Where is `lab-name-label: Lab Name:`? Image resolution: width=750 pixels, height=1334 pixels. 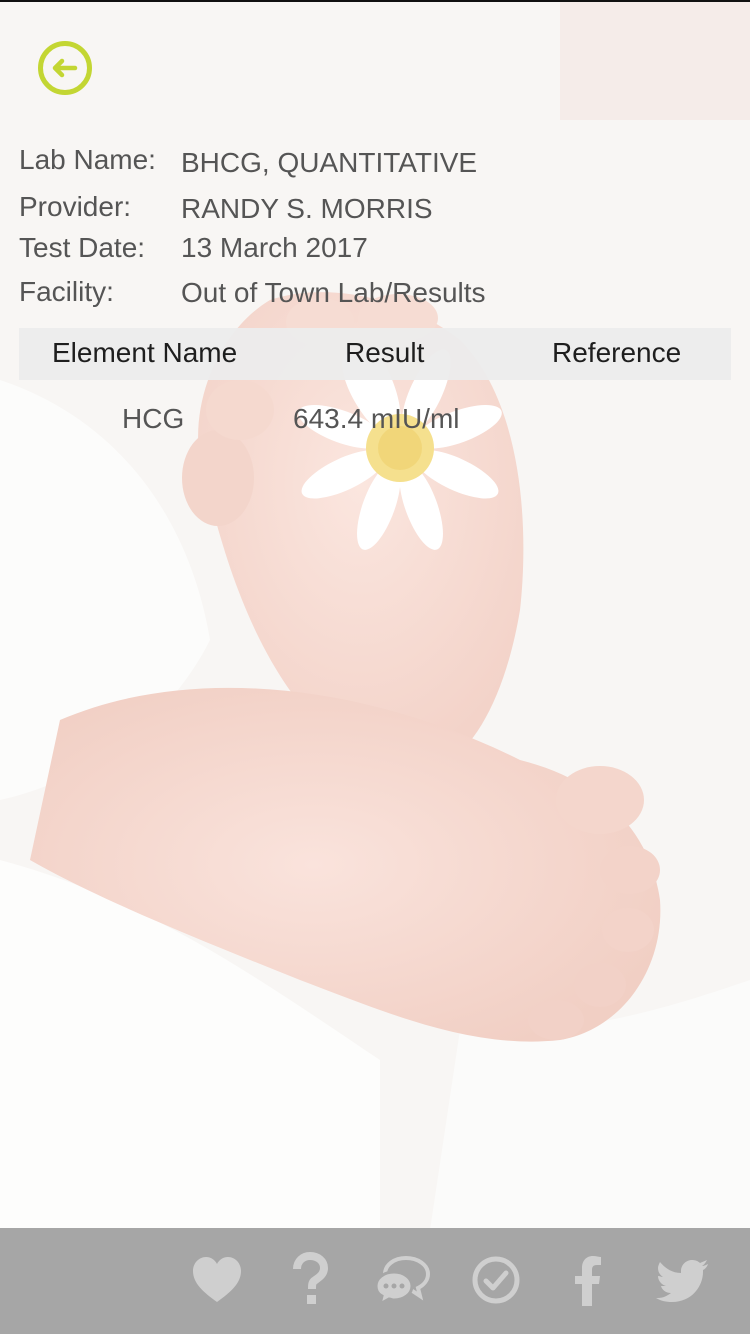
lab-name-label: Lab Name: is located at coordinates (87, 159).